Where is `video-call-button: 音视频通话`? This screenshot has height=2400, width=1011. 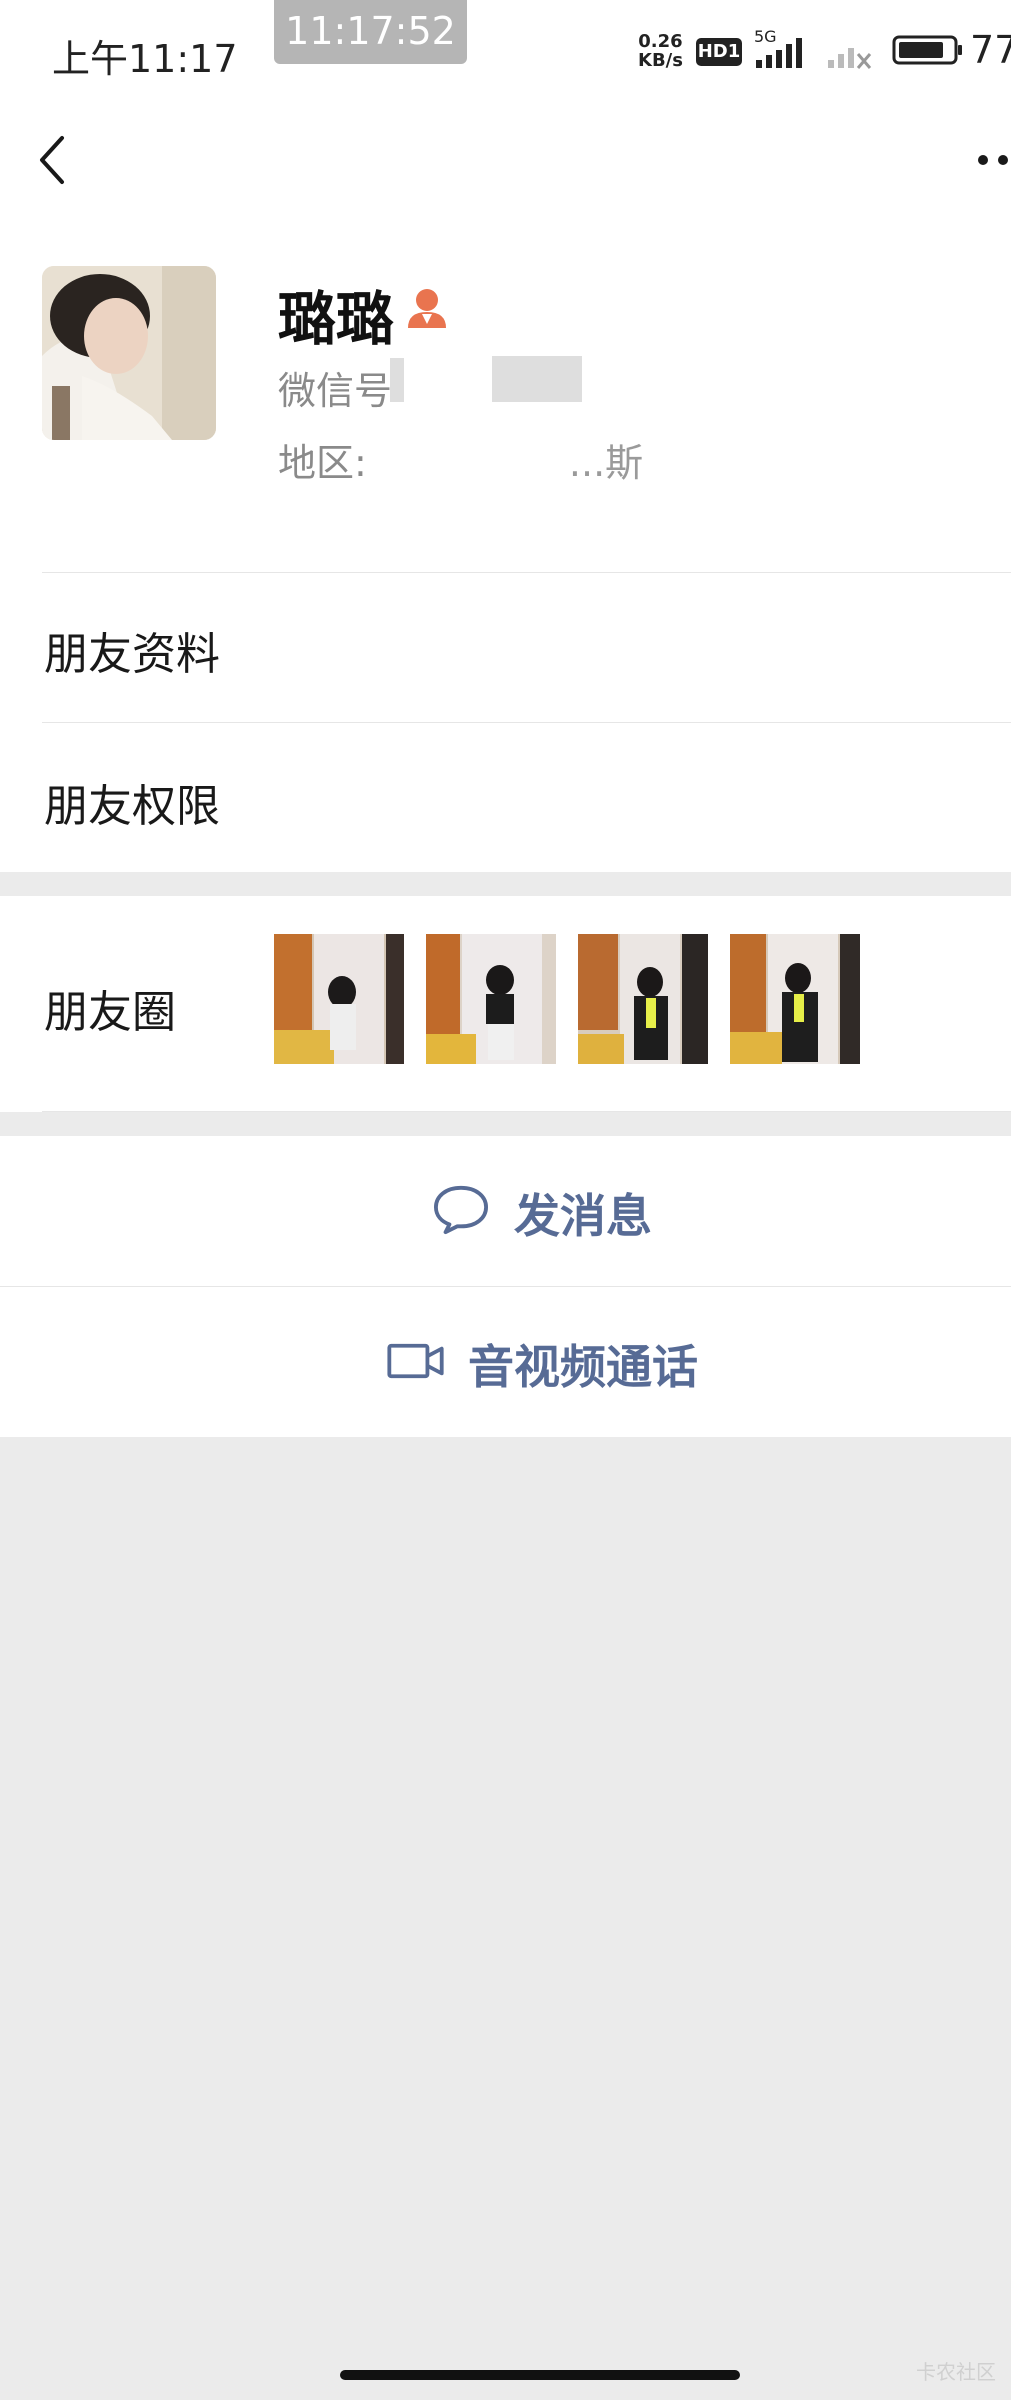 video-call-button: 音视频通话 is located at coordinates (505, 1362).